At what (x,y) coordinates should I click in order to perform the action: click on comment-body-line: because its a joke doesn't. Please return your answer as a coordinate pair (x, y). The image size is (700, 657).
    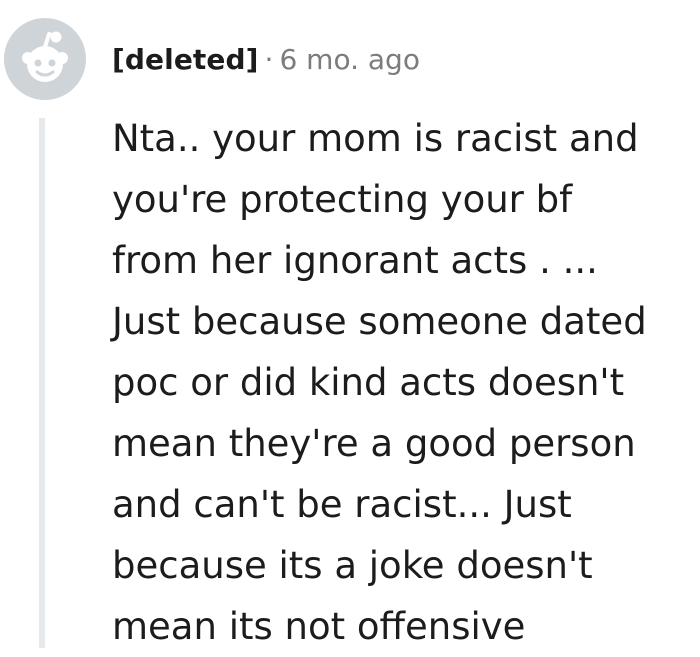
    Looking at the image, I should click on (352, 565).